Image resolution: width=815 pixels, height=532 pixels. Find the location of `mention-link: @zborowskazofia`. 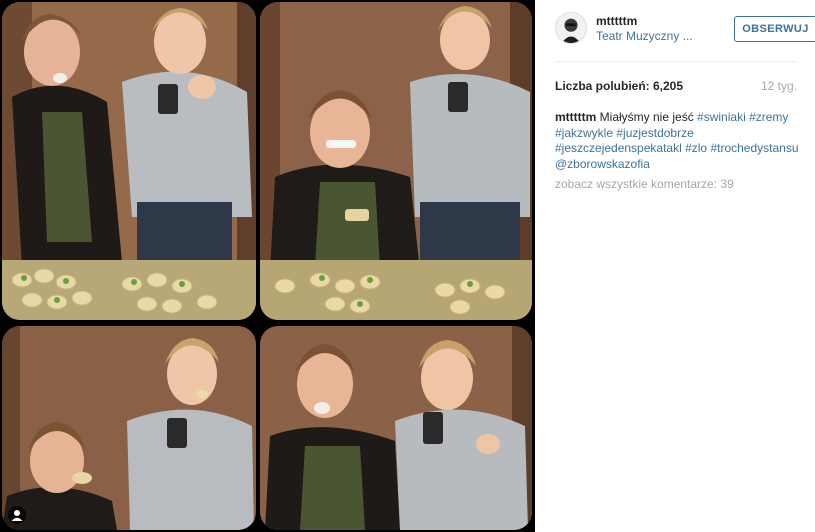

mention-link: @zborowskazofia is located at coordinates (602, 164).